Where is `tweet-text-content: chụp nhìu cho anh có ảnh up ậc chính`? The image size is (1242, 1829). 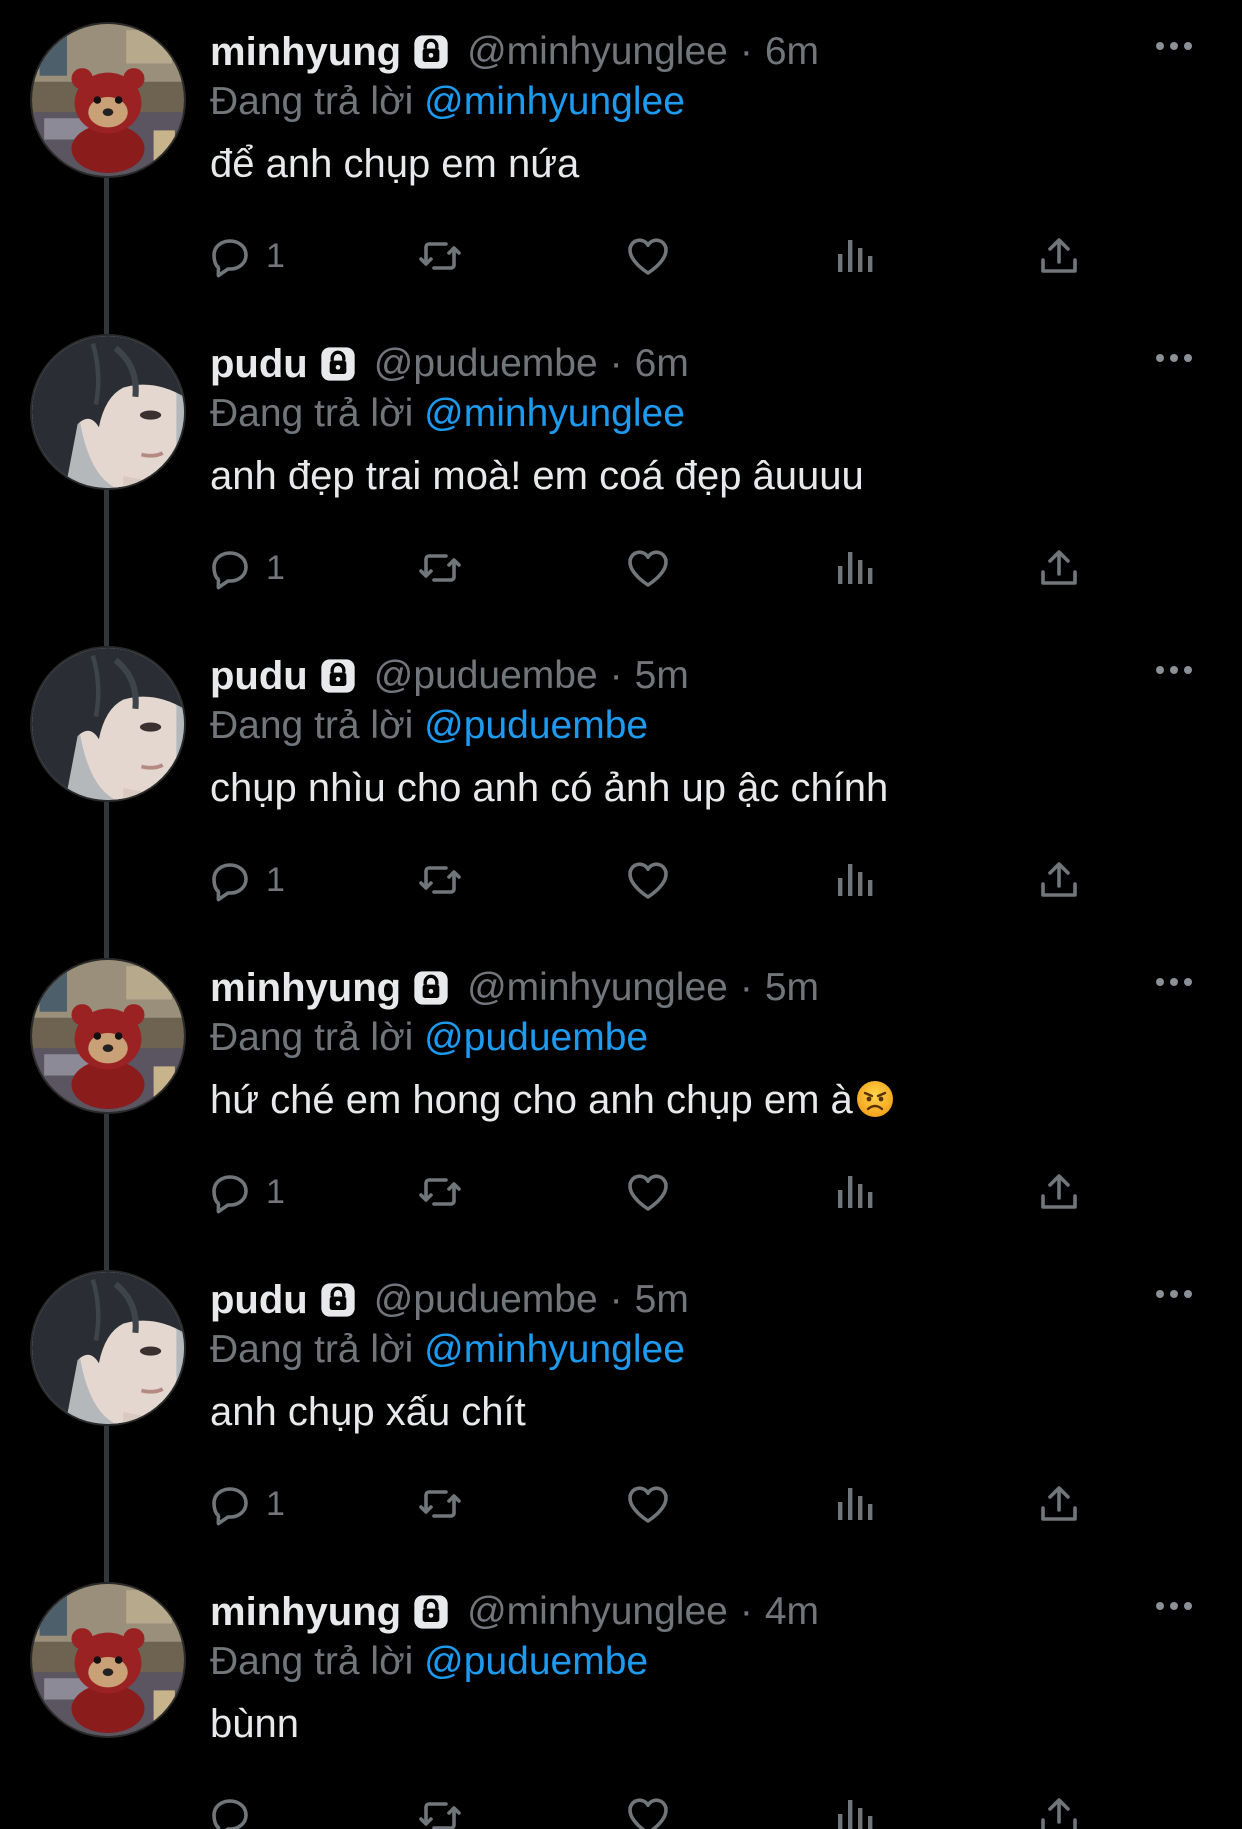
tweet-text-content: chụp nhìu cho anh có ảnh up ậc chính is located at coordinates (549, 788).